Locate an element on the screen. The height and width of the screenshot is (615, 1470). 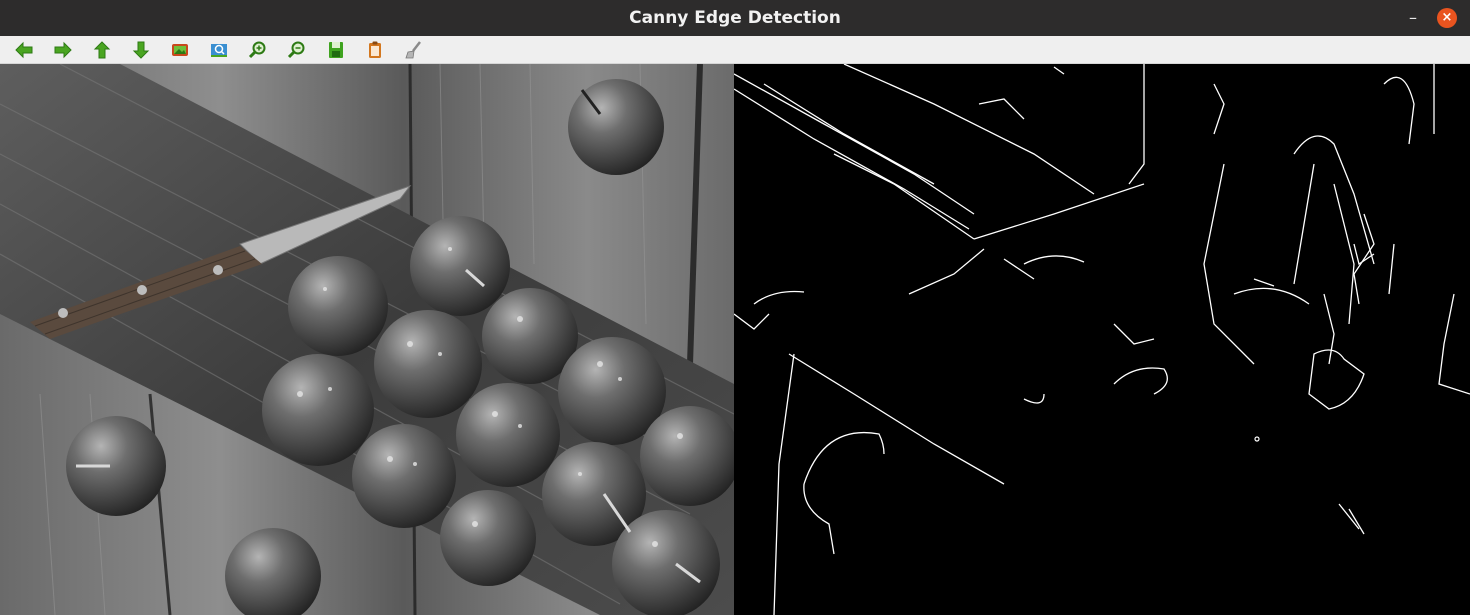
pan-right-button is located at coordinates (63, 50).